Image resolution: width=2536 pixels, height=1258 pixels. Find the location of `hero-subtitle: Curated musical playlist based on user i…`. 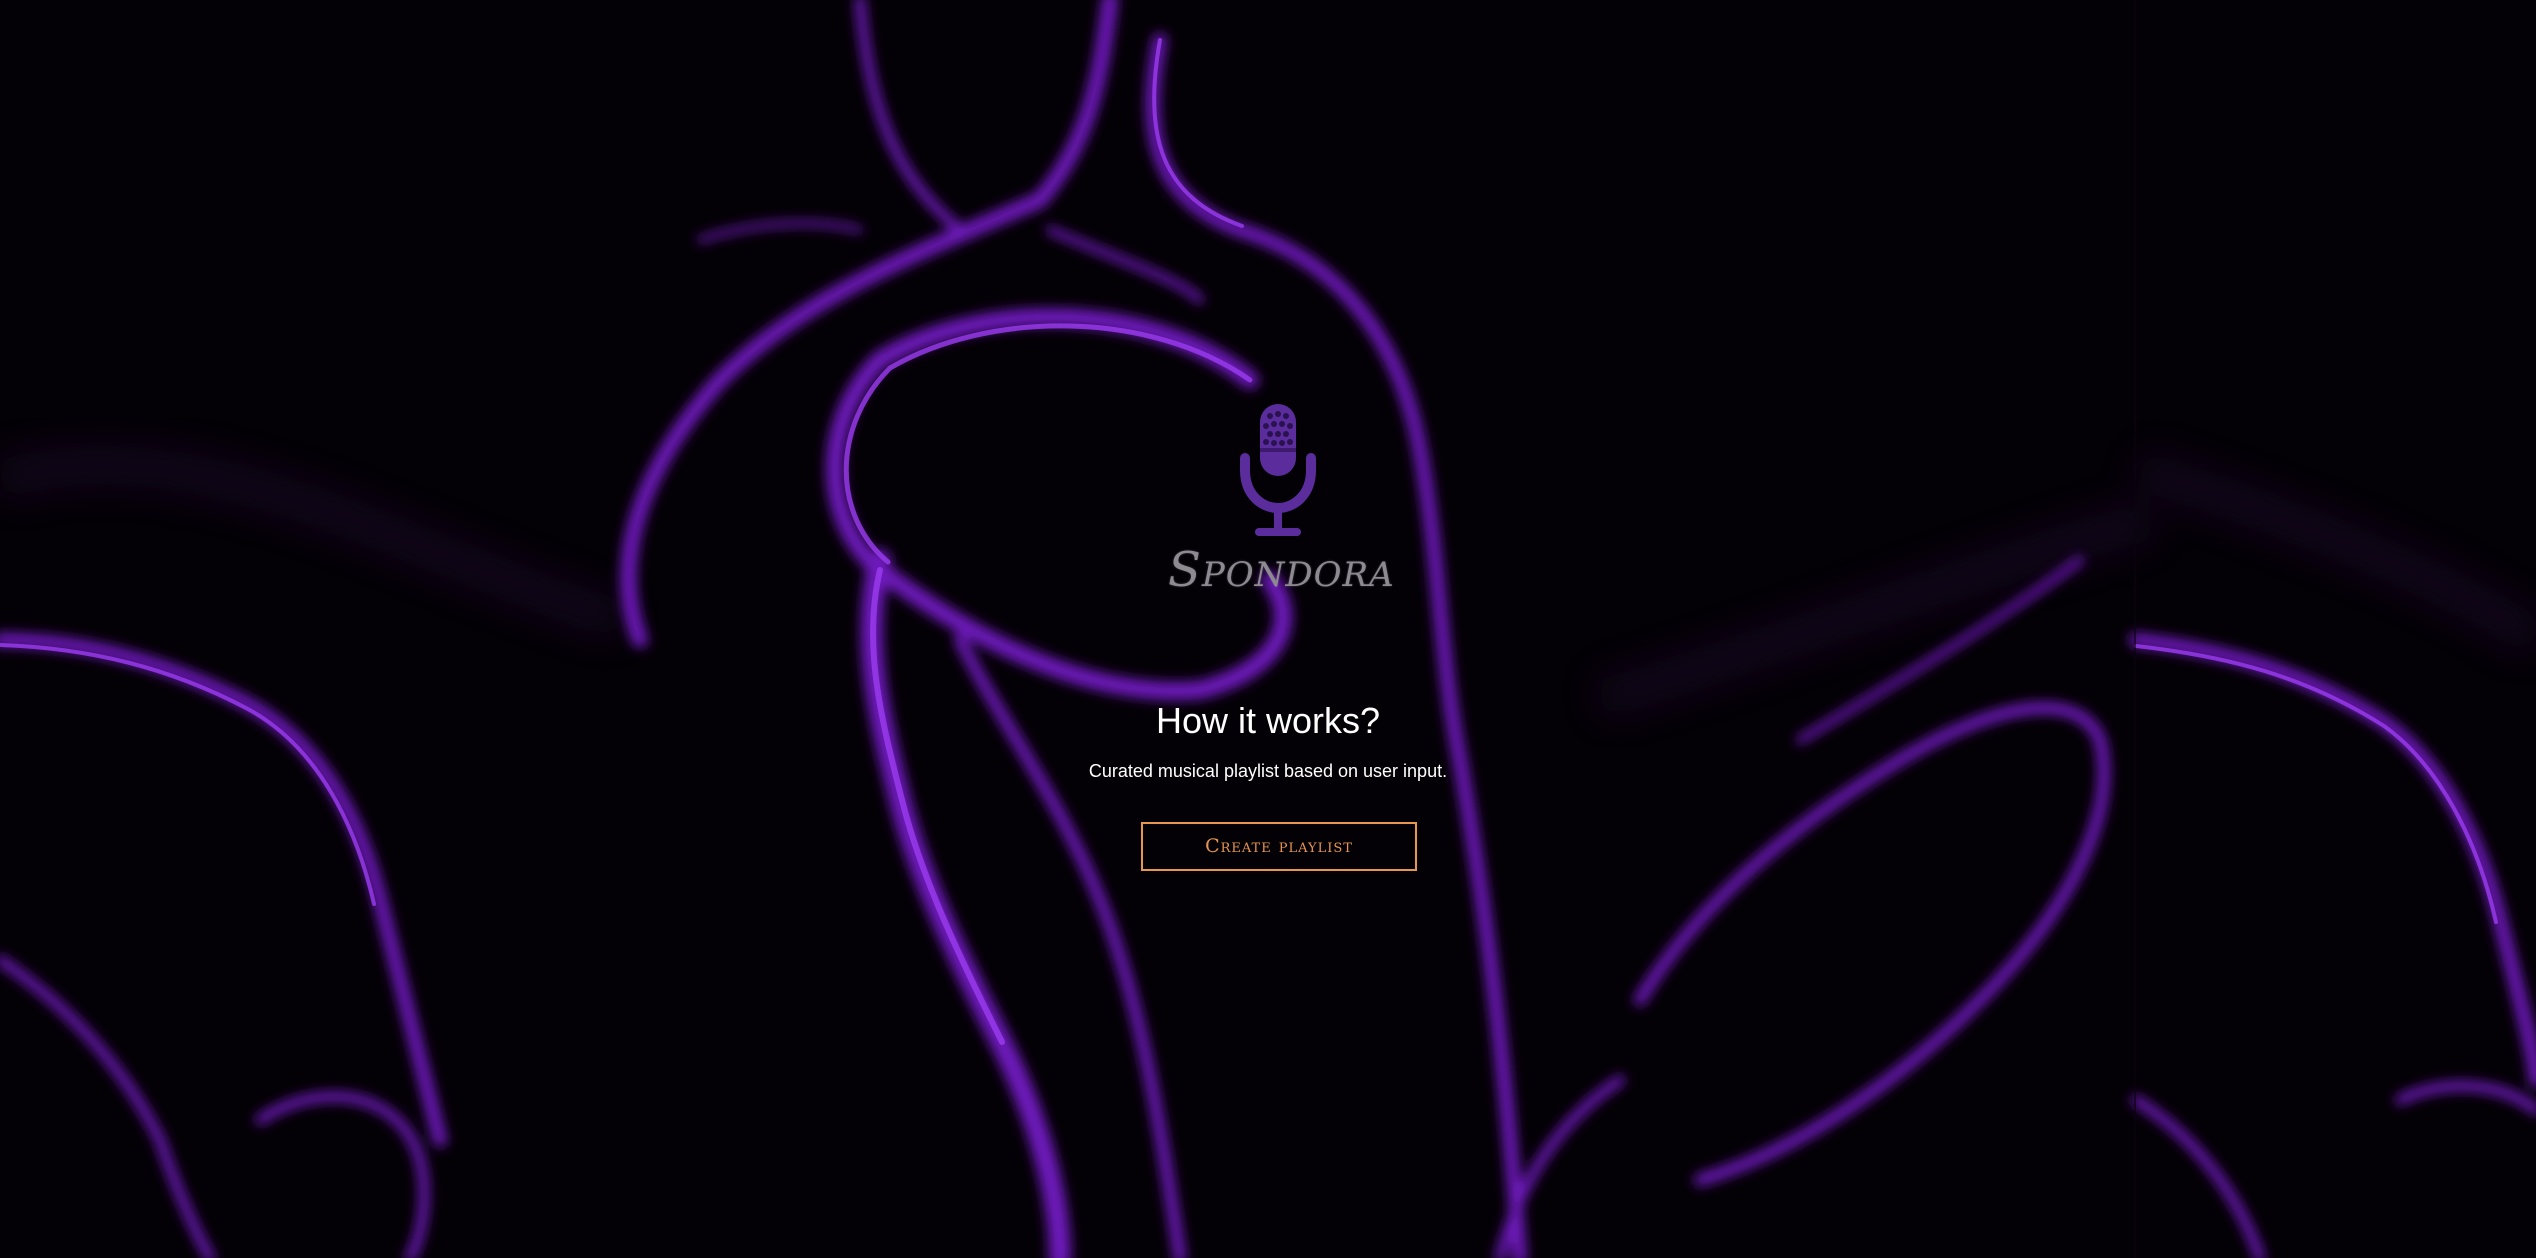

hero-subtitle: Curated musical playlist based on user i… is located at coordinates (1268, 771).